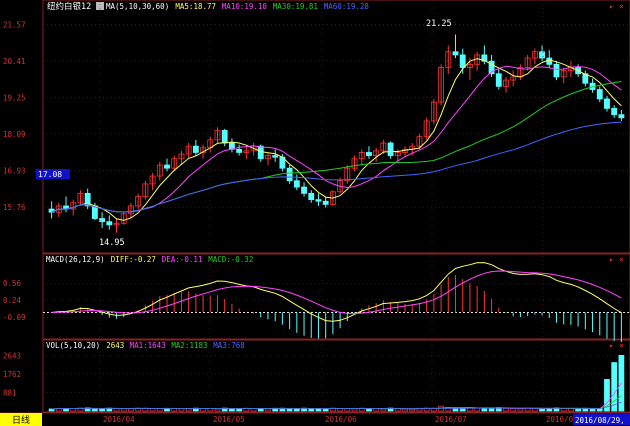 Image resolution: width=630 pixels, height=426 pixels. I want to click on legend-item: MA60:19.28, so click(347, 6).